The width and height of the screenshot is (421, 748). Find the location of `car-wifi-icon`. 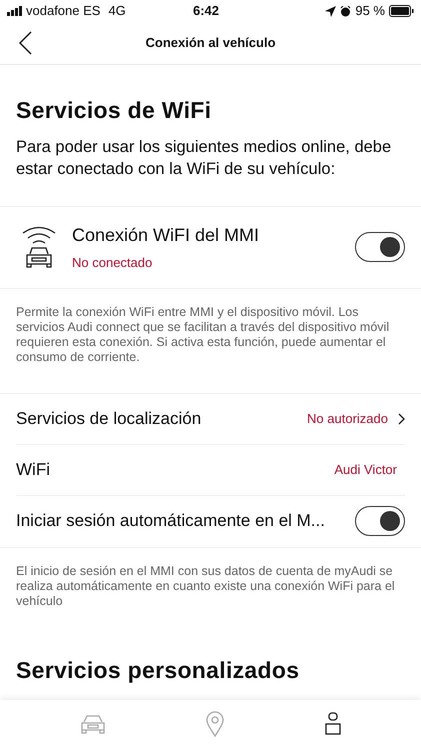

car-wifi-icon is located at coordinates (39, 247).